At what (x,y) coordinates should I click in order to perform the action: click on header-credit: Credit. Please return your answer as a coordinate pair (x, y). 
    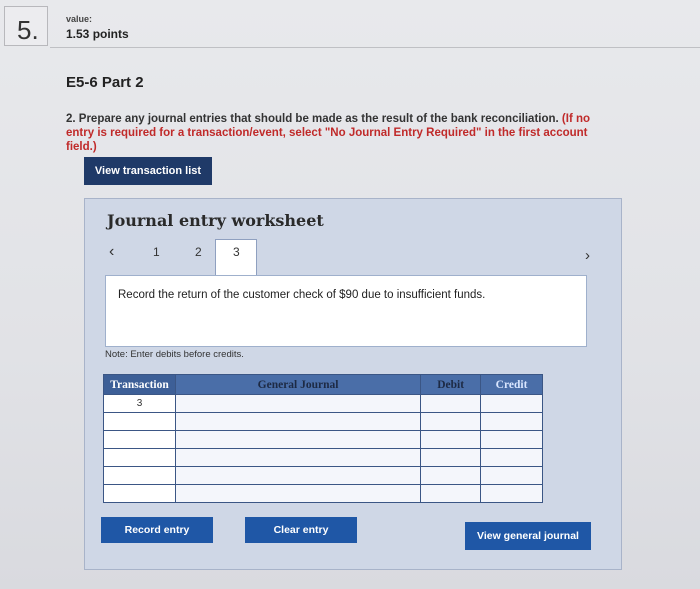
    Looking at the image, I should click on (511, 384).